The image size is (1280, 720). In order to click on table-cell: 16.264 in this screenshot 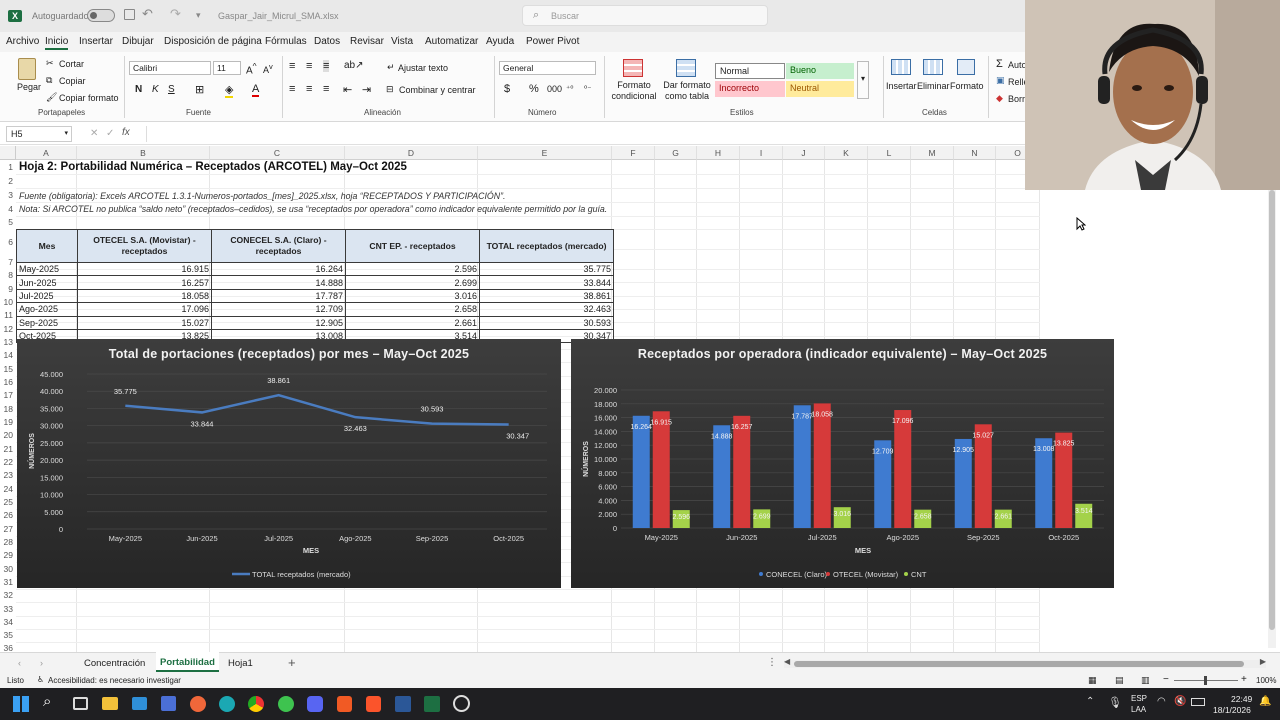, I will do `click(278, 269)`.